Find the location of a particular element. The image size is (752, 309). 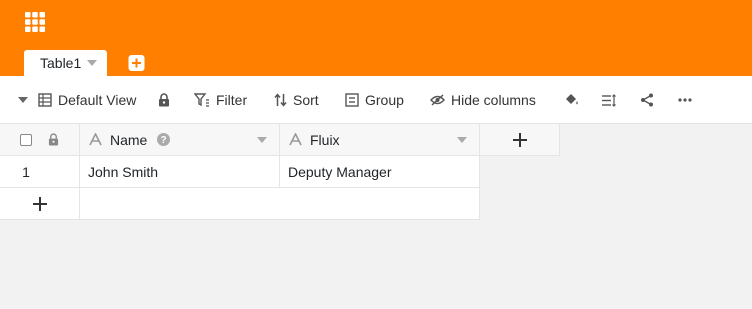

add-column-button is located at coordinates (520, 140).